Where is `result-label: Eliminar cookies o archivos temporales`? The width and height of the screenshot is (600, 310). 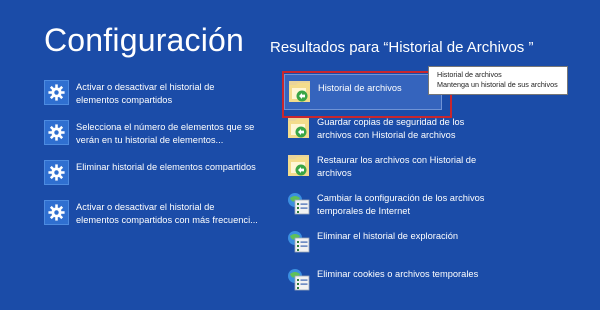 result-label: Eliminar cookies o archivos temporales is located at coordinates (397, 274).